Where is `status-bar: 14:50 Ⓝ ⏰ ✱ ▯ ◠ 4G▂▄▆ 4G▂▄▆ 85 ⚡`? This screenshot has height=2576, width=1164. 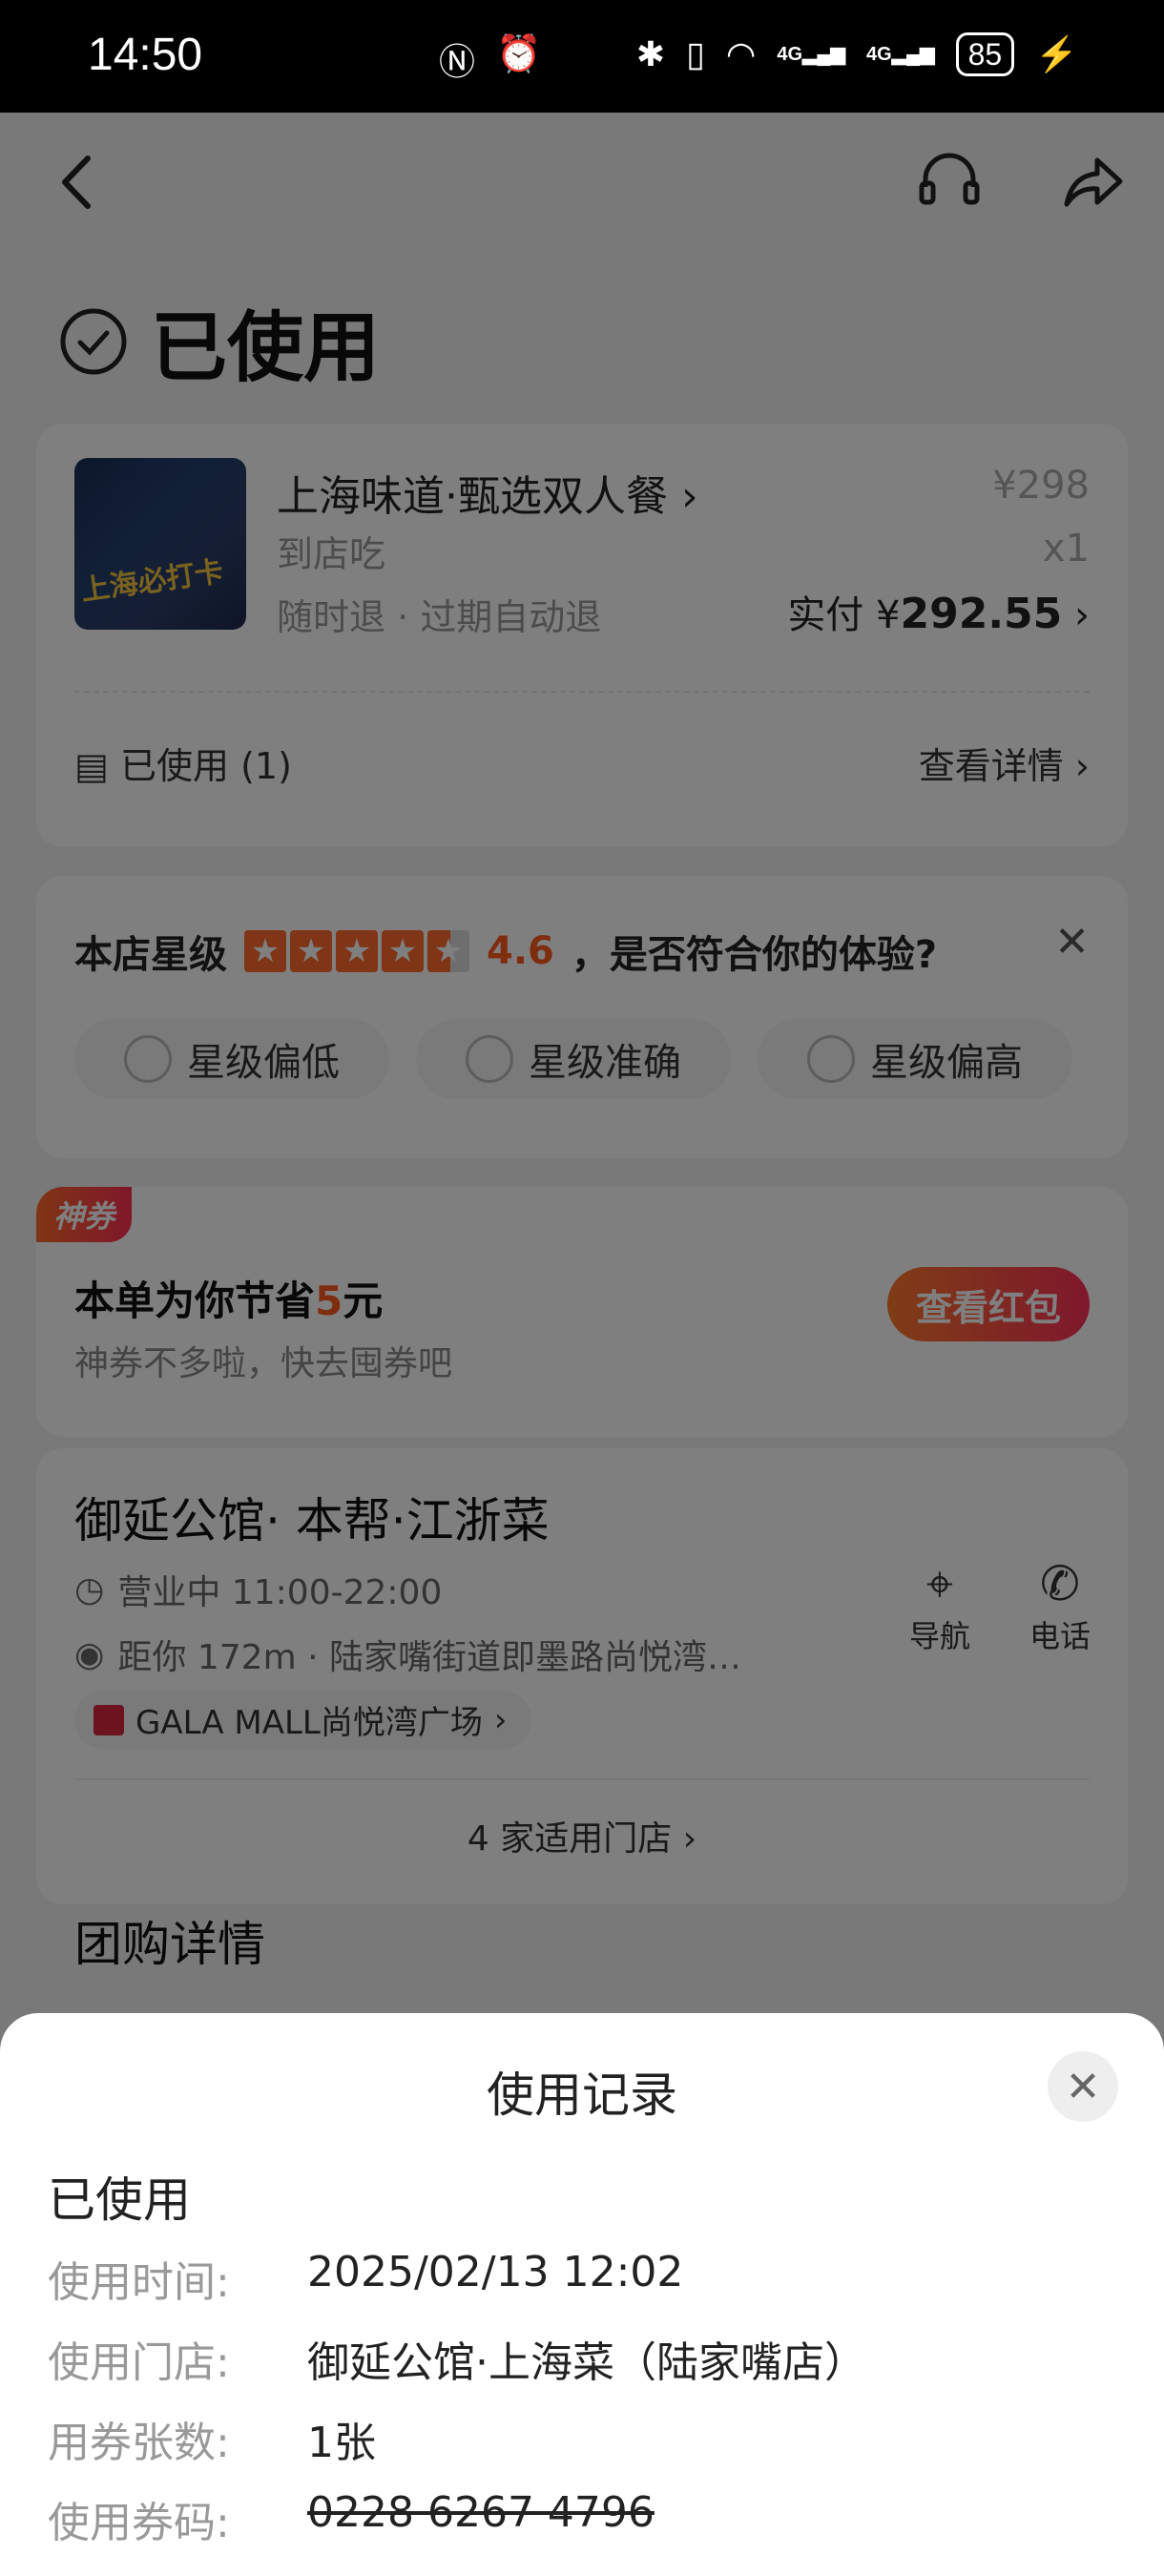
status-bar: 14:50 Ⓝ ⏰ ✱ ▯ ◠ 4G▂▄▆ 4G▂▄▆ 85 ⚡ is located at coordinates (582, 56).